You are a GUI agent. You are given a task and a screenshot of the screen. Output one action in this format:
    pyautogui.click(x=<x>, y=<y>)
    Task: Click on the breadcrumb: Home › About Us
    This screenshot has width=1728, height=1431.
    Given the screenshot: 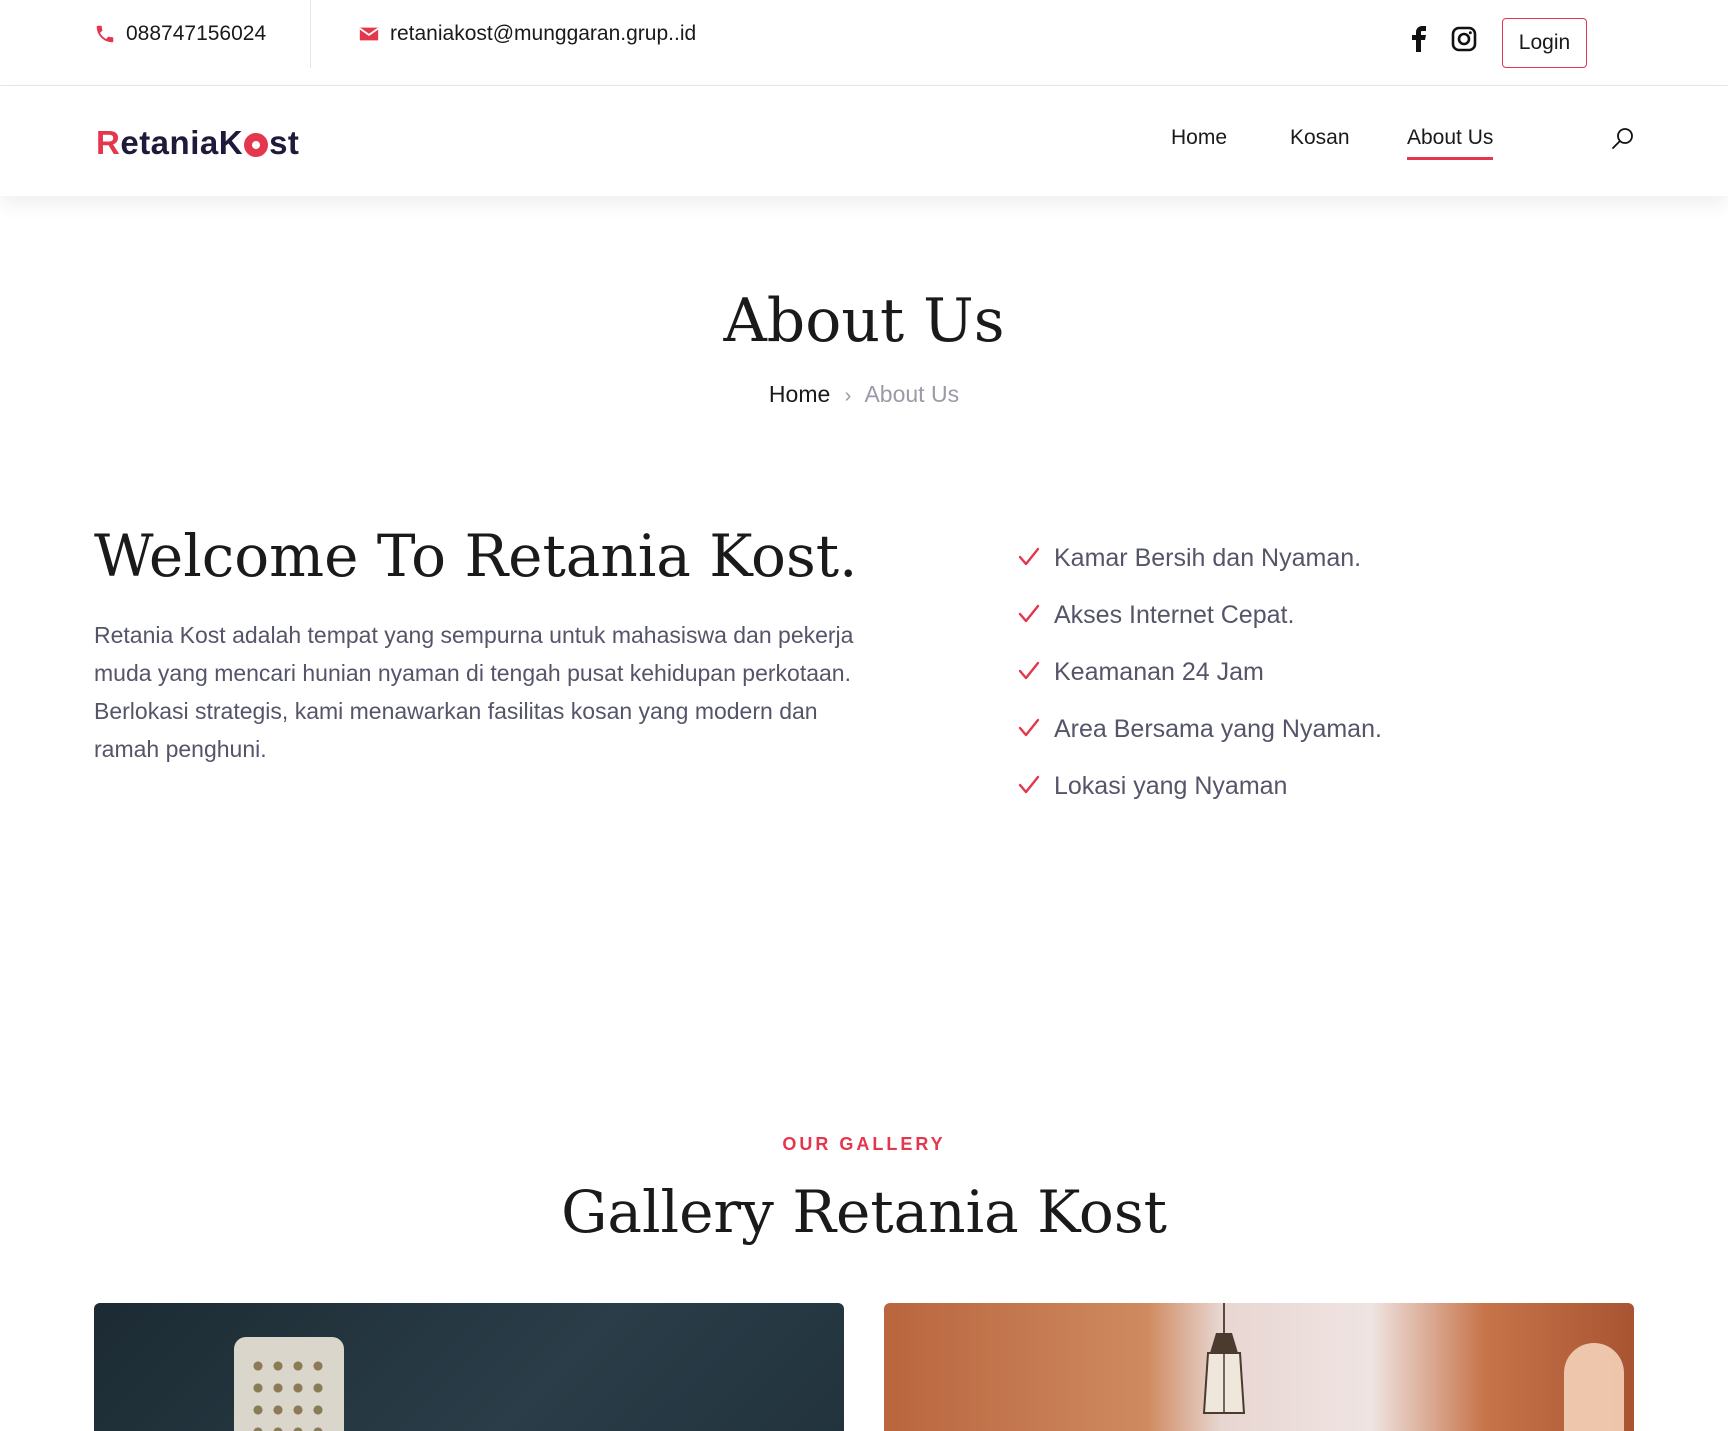 What is the action you would take?
    pyautogui.click(x=864, y=394)
    